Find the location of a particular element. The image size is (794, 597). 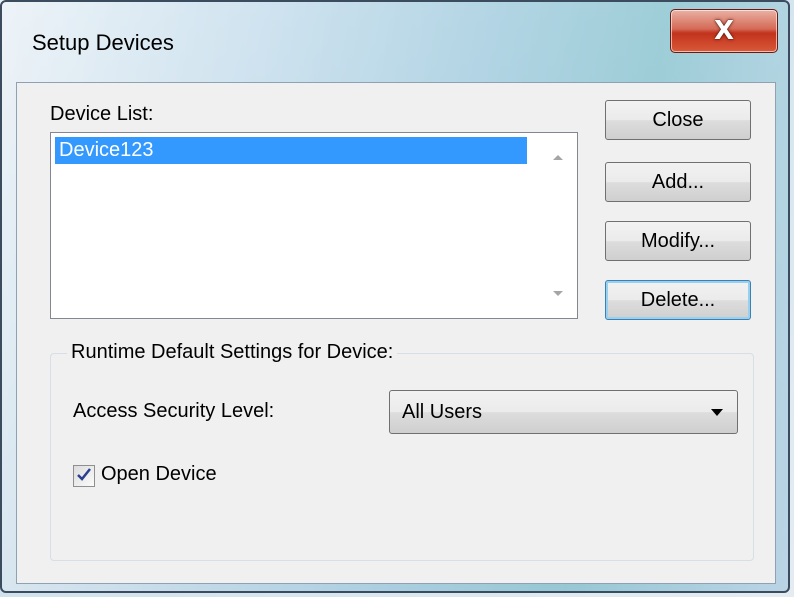

list-item: Device123 is located at coordinates (291, 150).